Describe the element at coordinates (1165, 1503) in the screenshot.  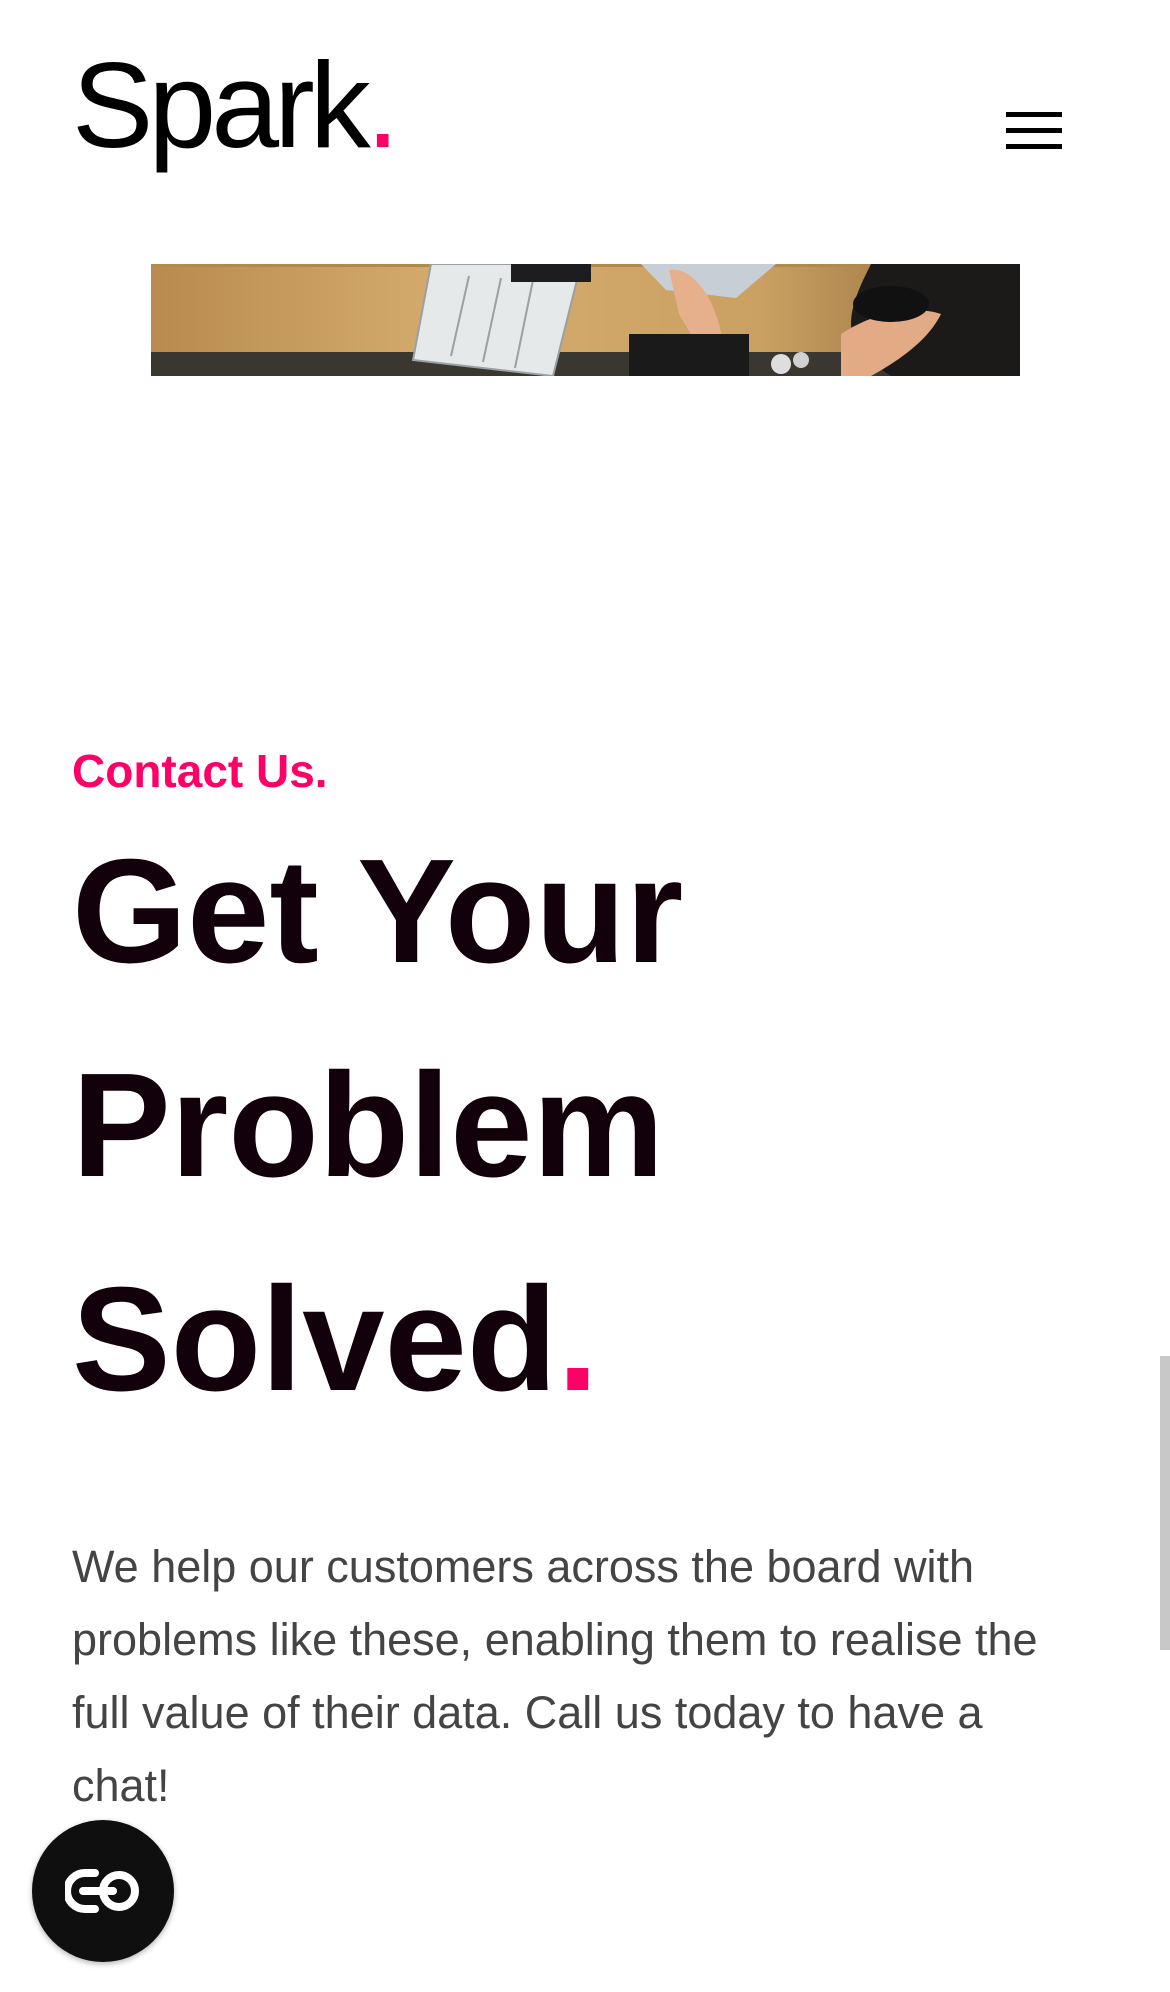
I see `scrollbar-thumb` at that location.